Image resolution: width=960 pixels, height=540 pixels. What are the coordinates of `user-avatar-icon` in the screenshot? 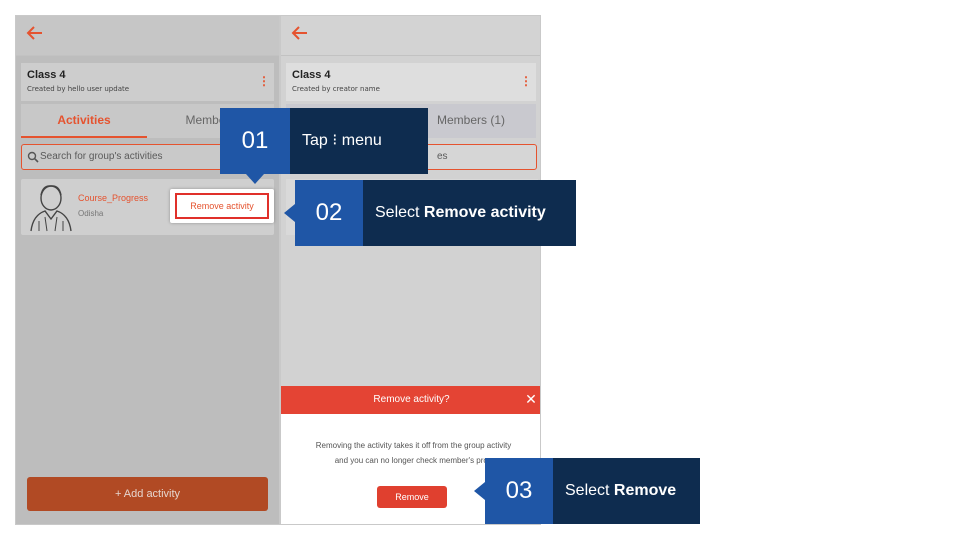 It's located at (51, 208).